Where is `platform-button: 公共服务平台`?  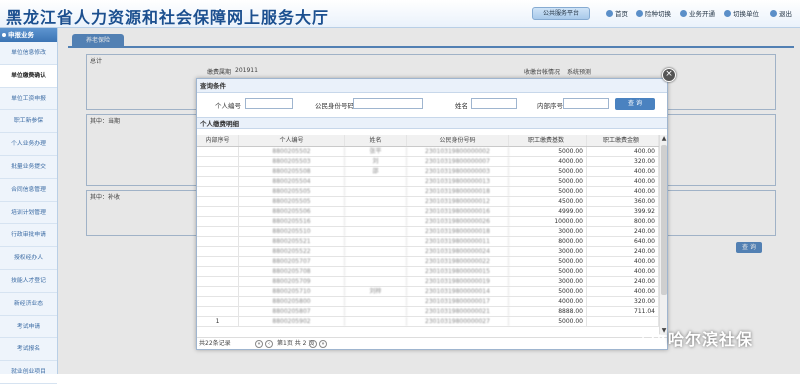
platform-button: 公共服务平台 is located at coordinates (561, 13).